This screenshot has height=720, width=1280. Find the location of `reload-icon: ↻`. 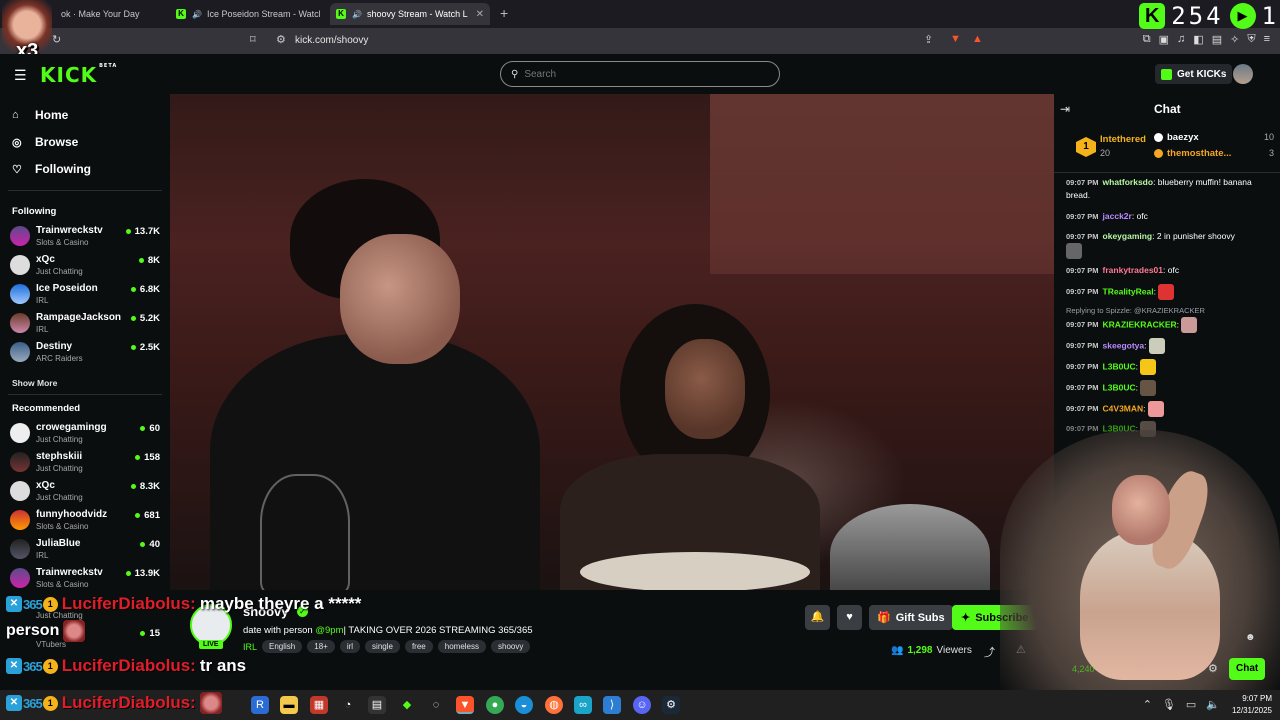

reload-icon: ↻ is located at coordinates (56, 39).